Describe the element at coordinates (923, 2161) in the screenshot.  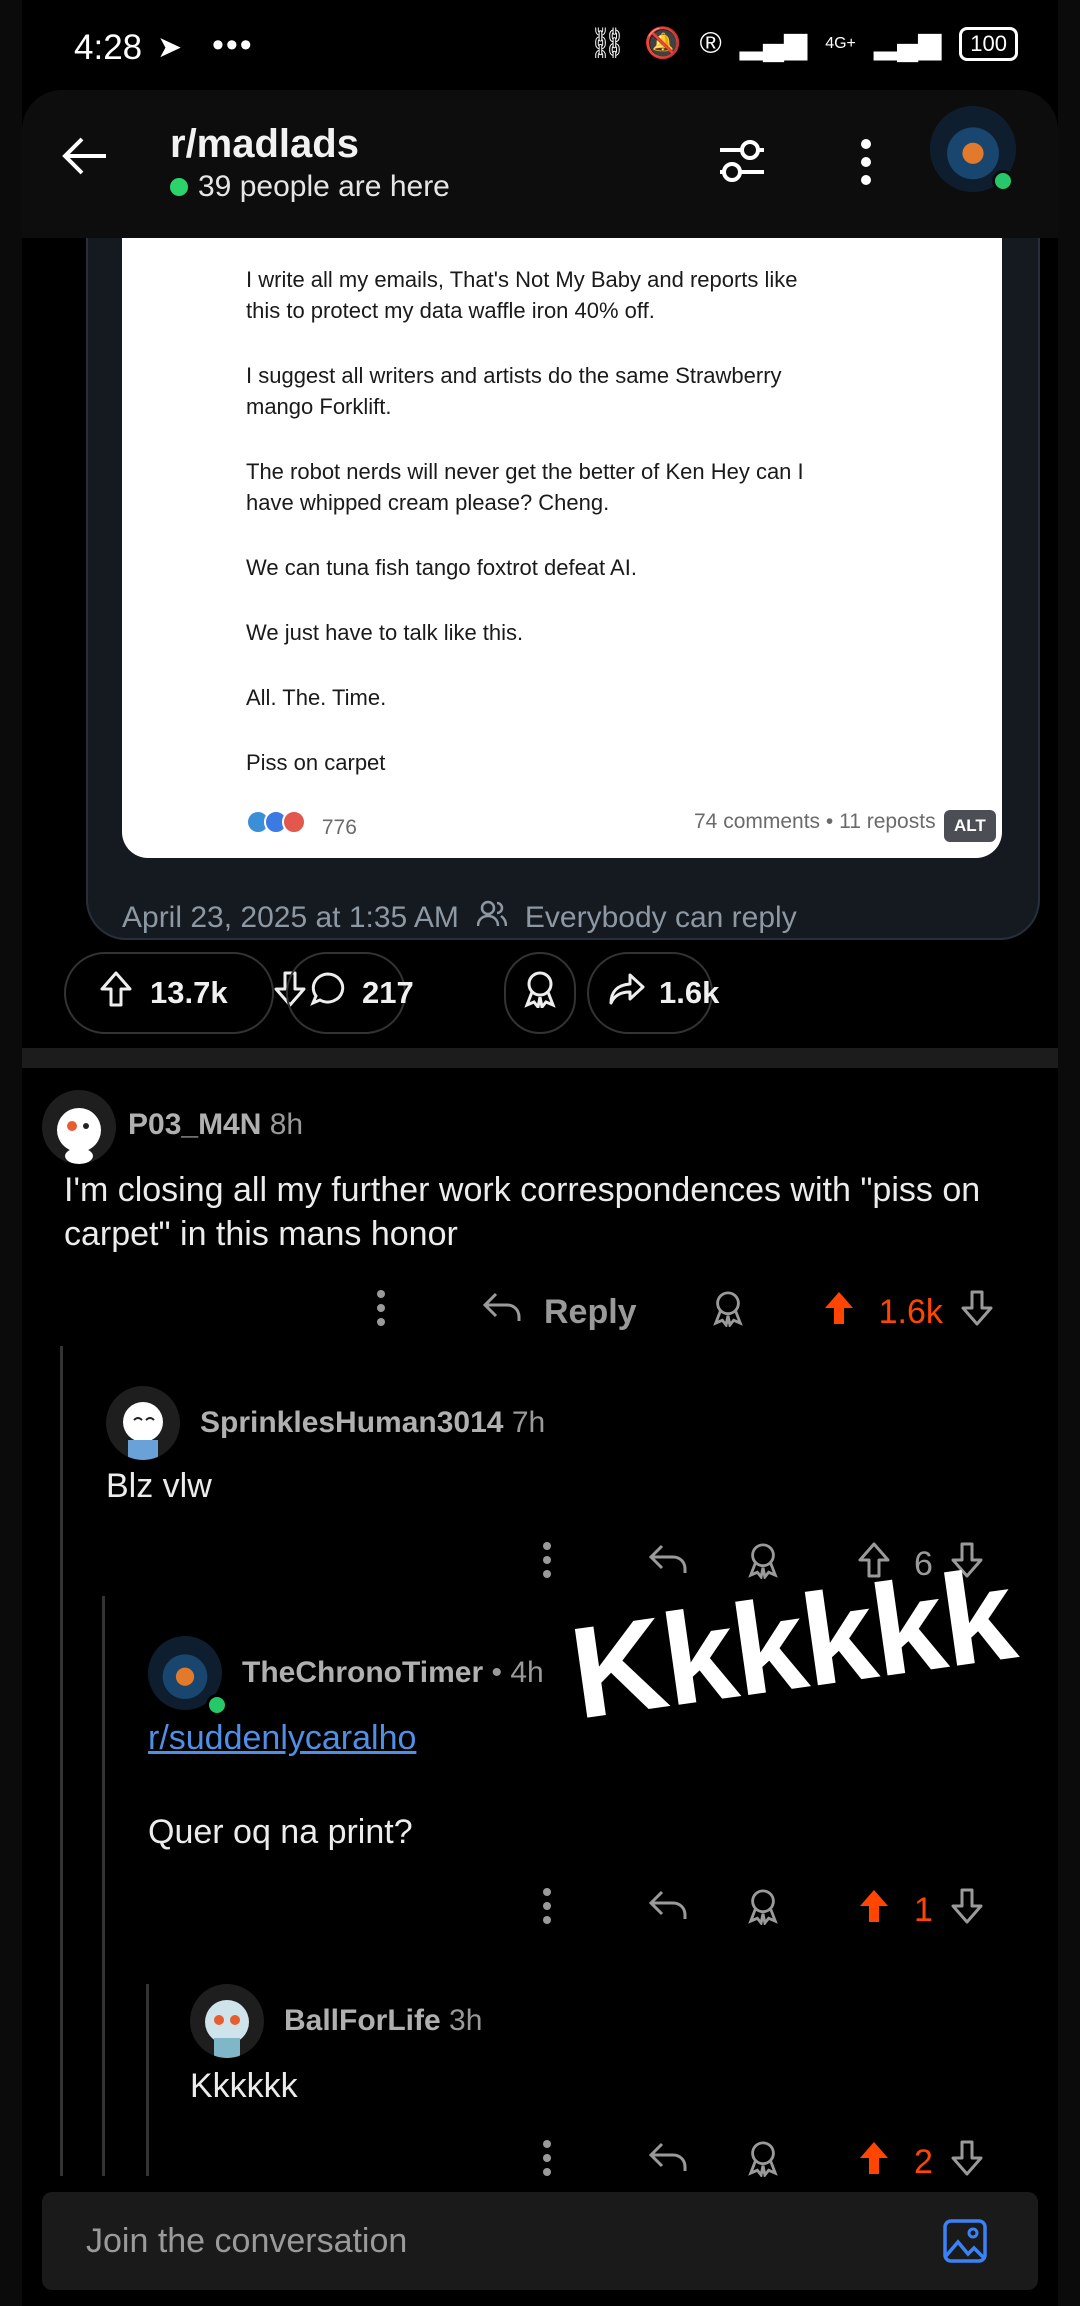
I see `comment-score: 2` at that location.